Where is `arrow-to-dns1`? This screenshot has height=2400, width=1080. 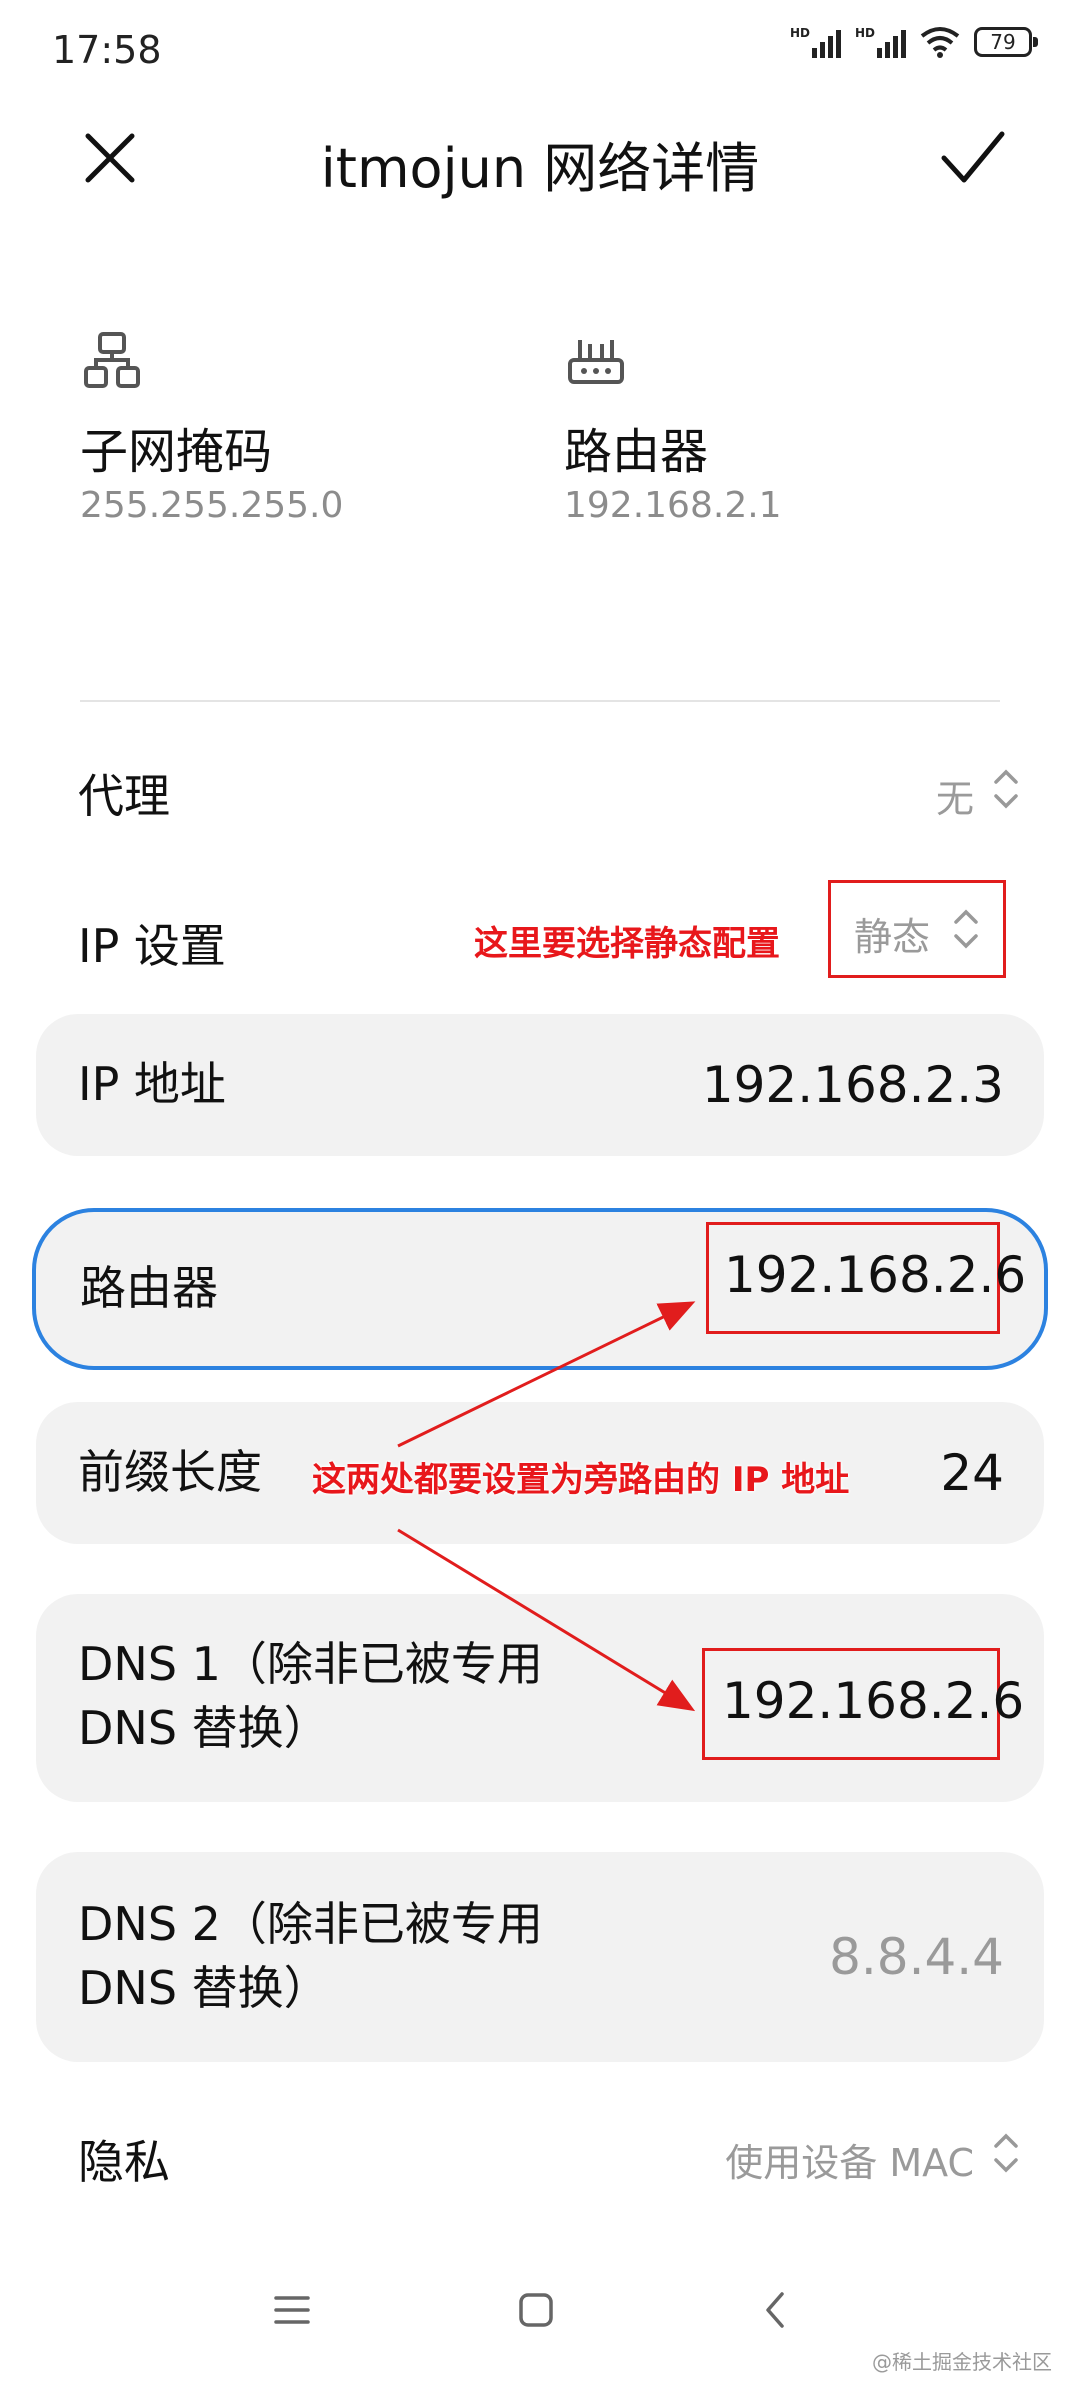
arrow-to-dns1 is located at coordinates (546, 1620).